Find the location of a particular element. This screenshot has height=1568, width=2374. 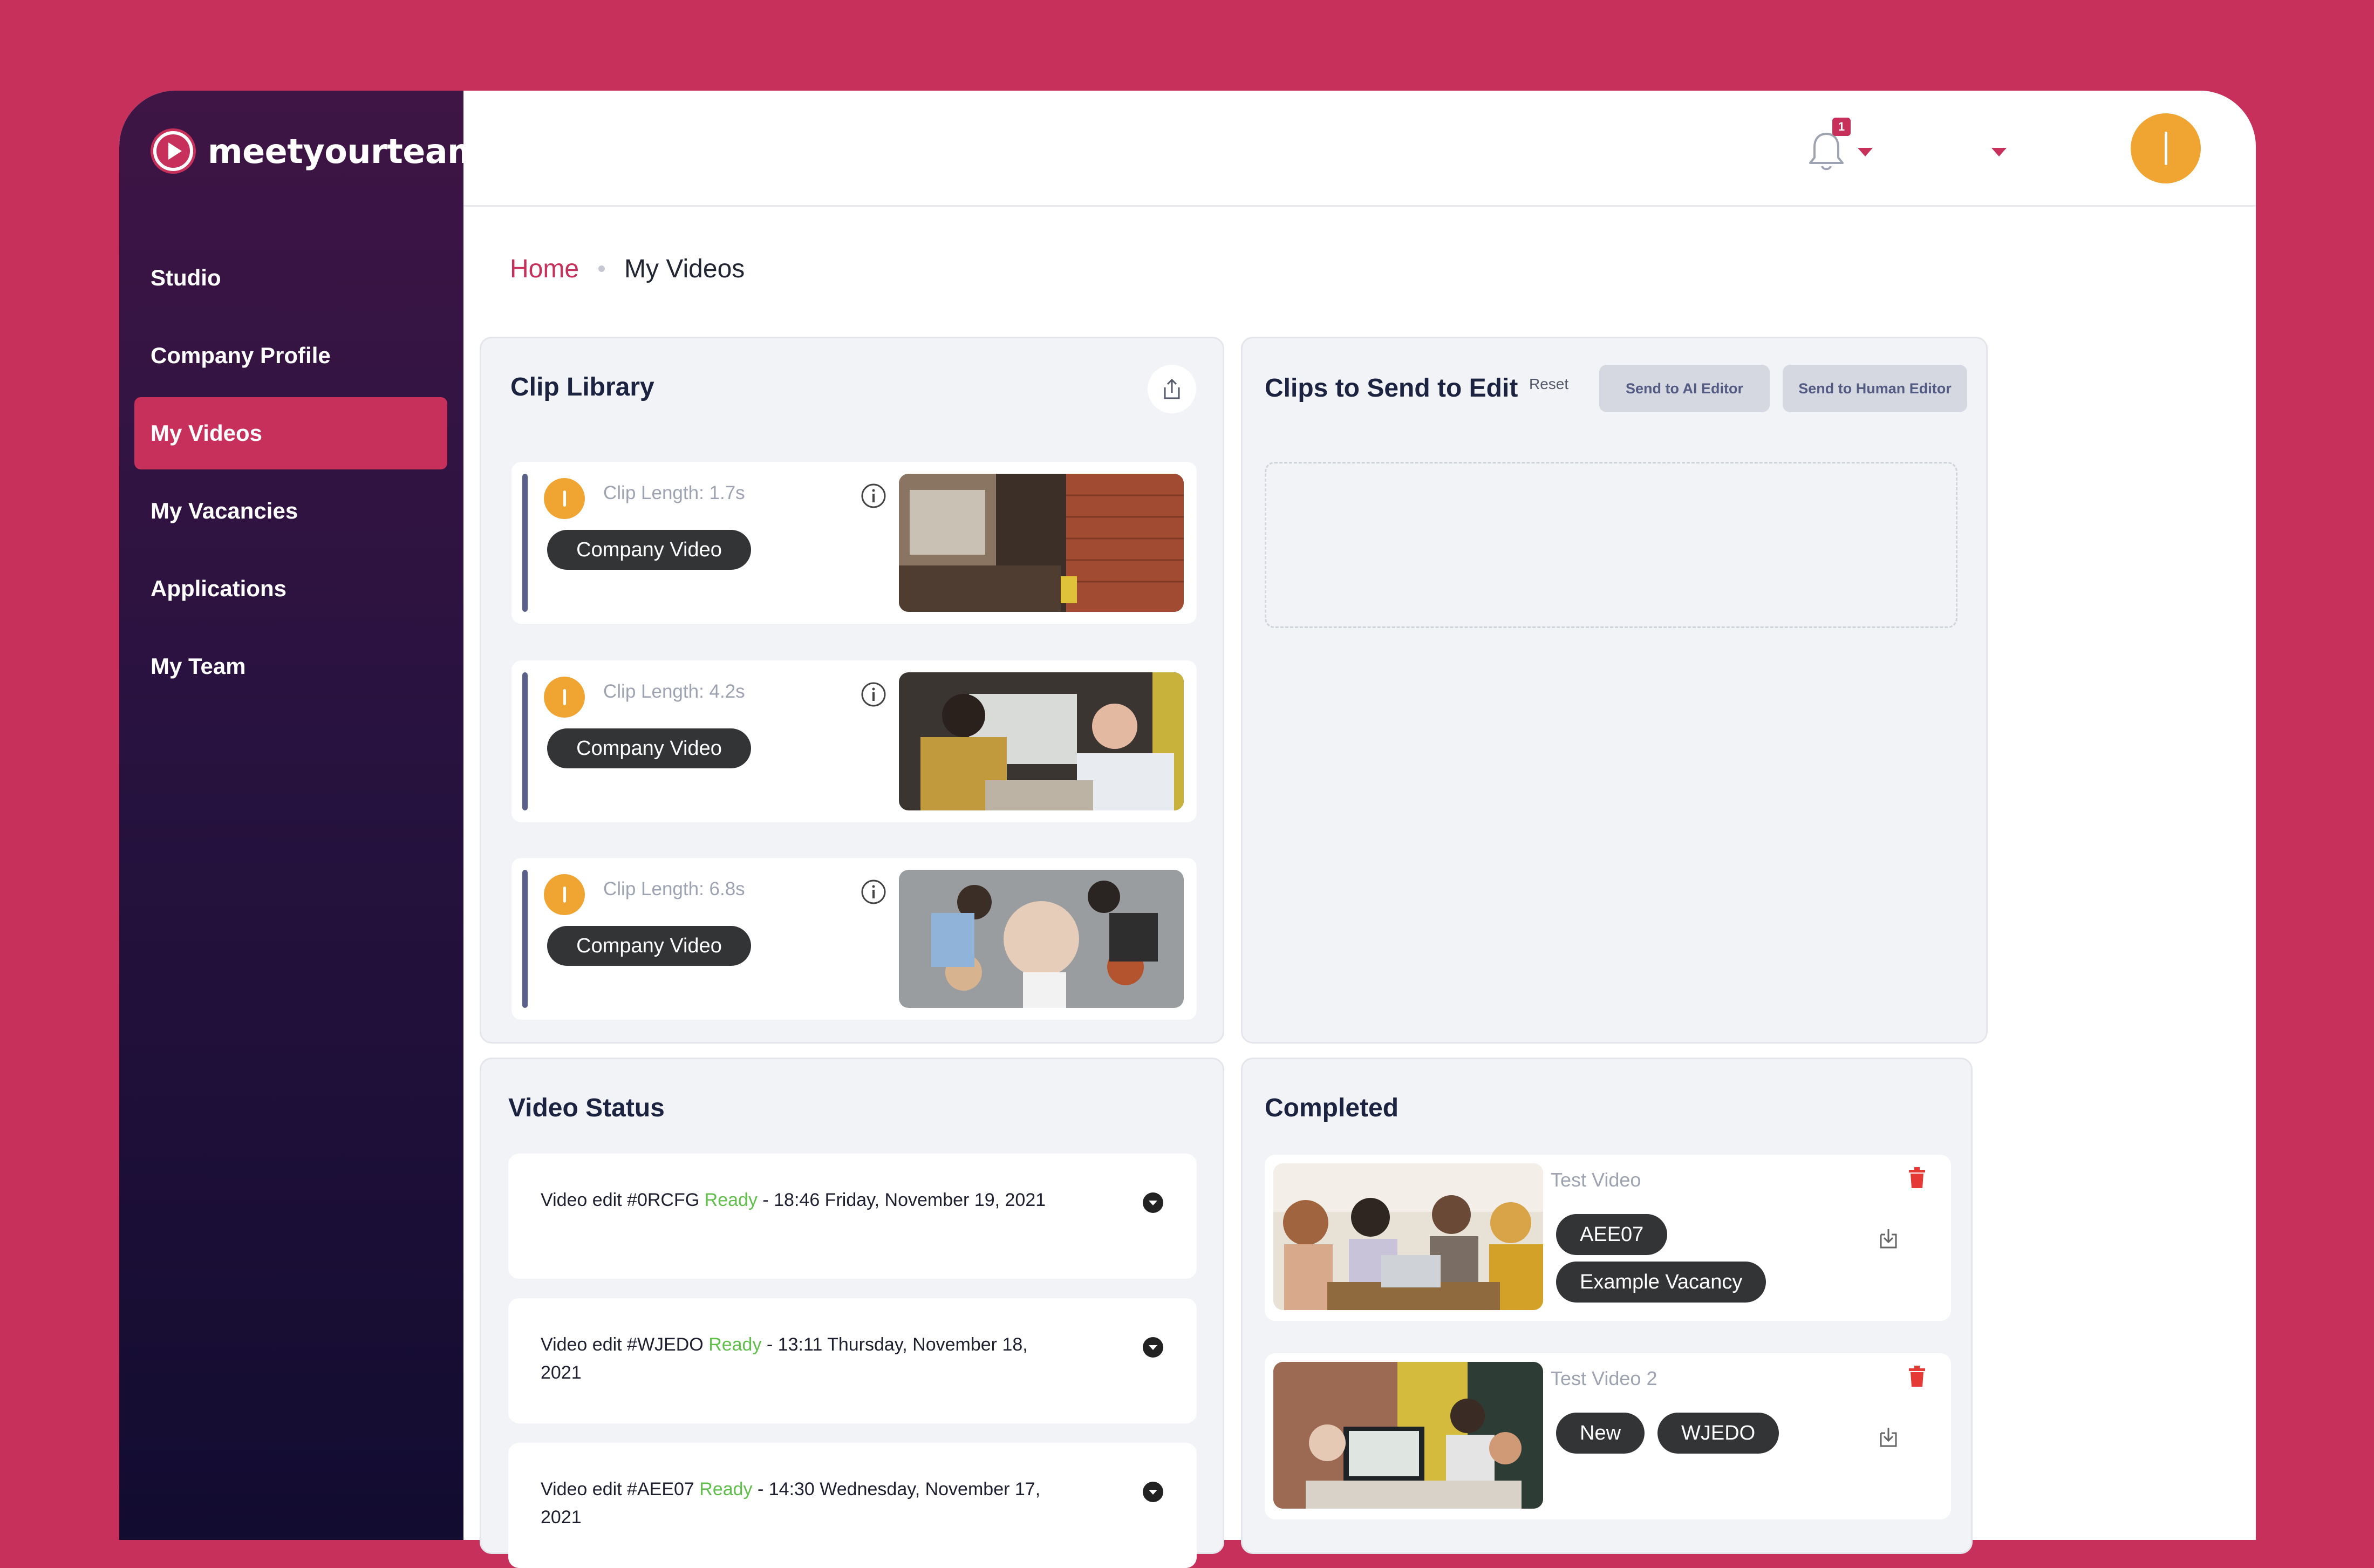

sidebar-item-label: Applications is located at coordinates (219, 588).